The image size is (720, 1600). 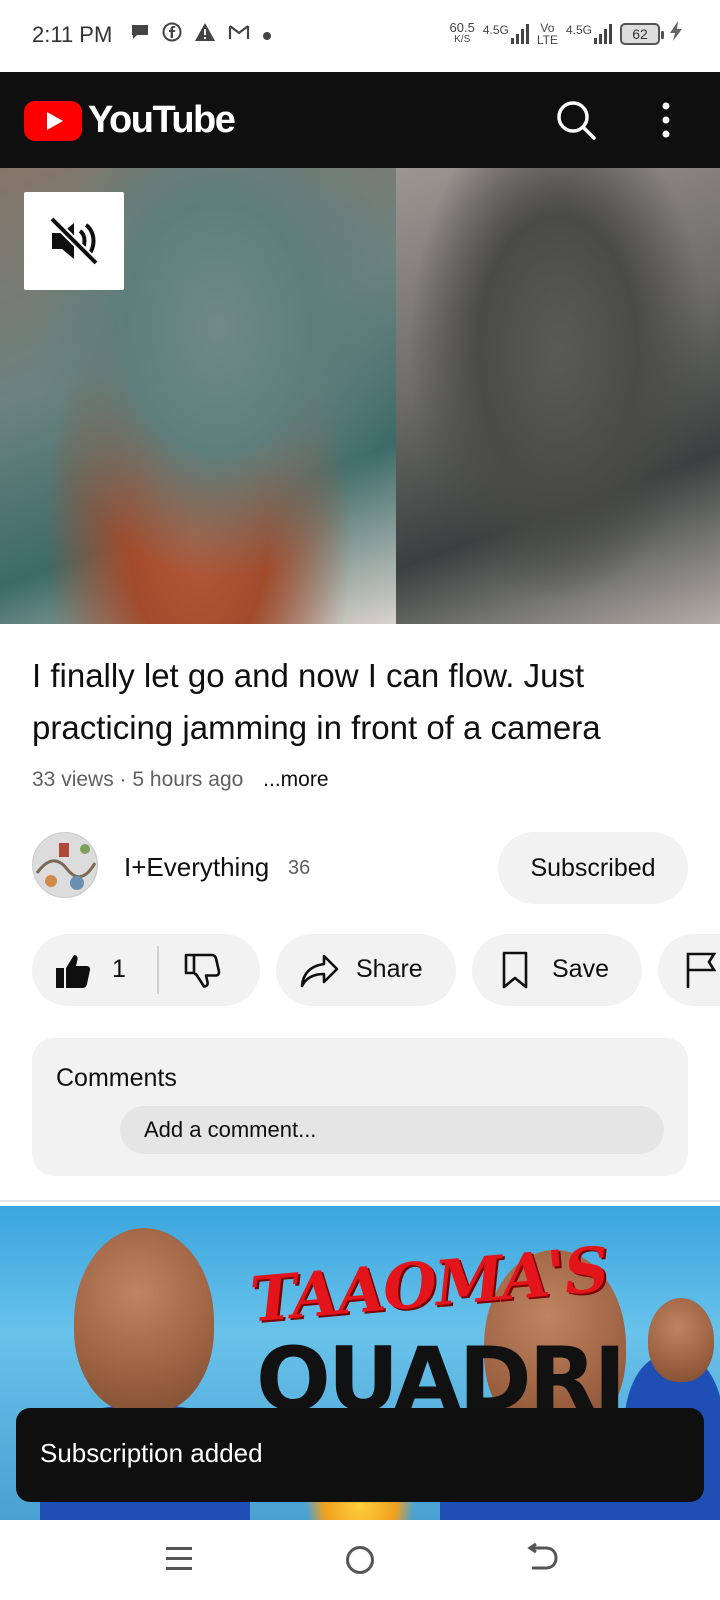 What do you see at coordinates (701, 970) in the screenshot?
I see `flag-icon` at bounding box center [701, 970].